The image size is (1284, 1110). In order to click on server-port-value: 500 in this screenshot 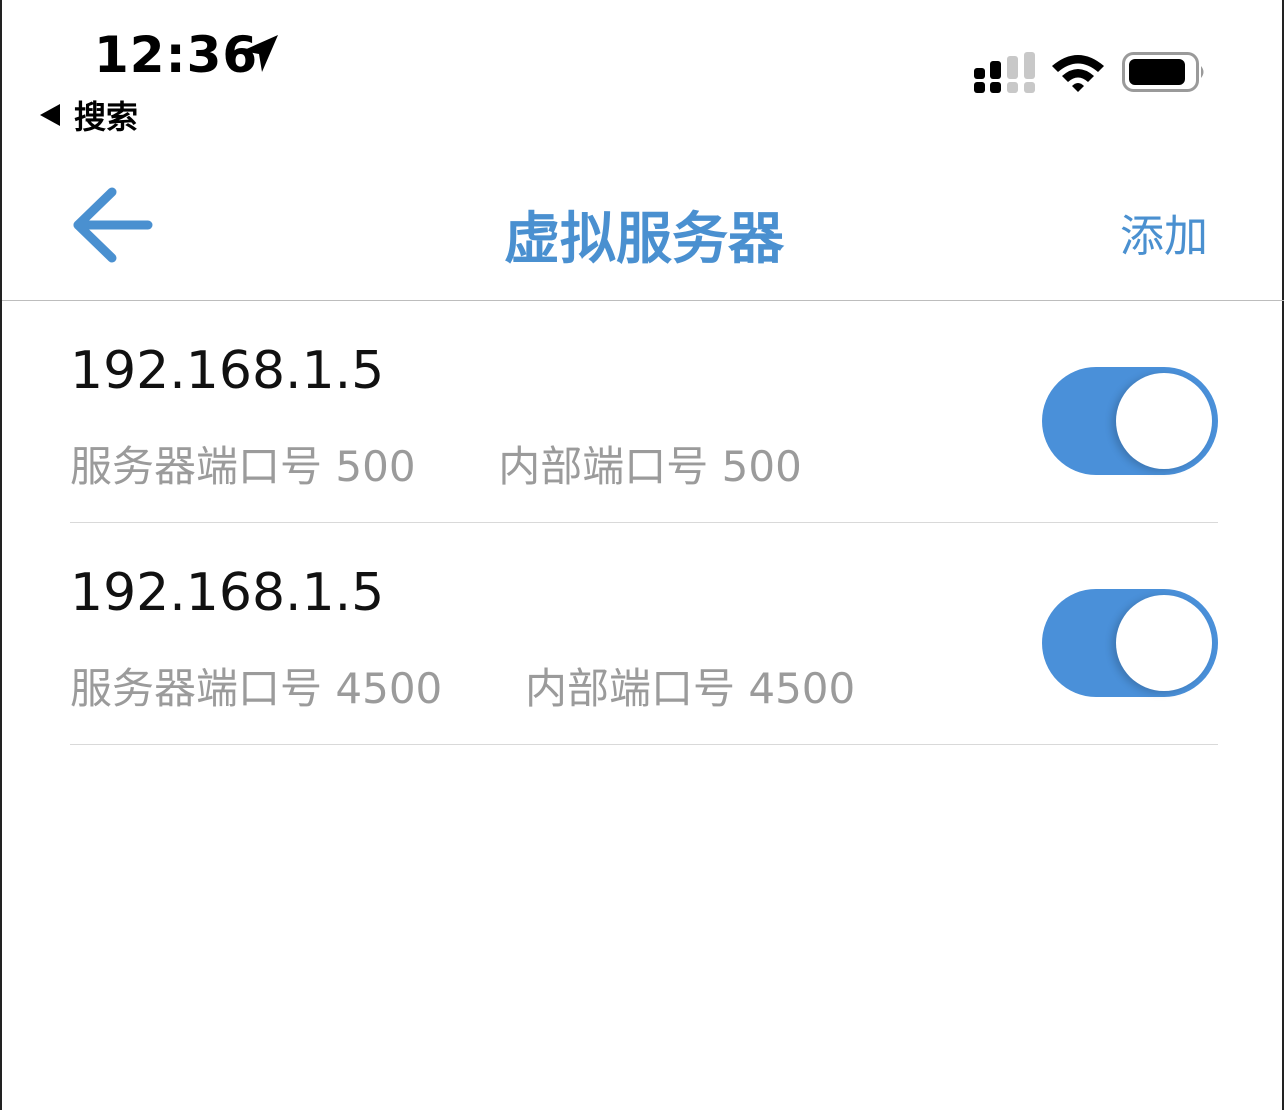, I will do `click(375, 466)`.